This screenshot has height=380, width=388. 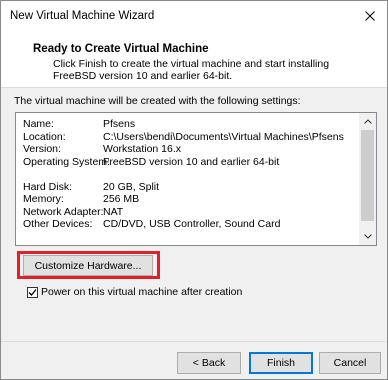 I want to click on setting-label: Network Adapter:, so click(x=63, y=211).